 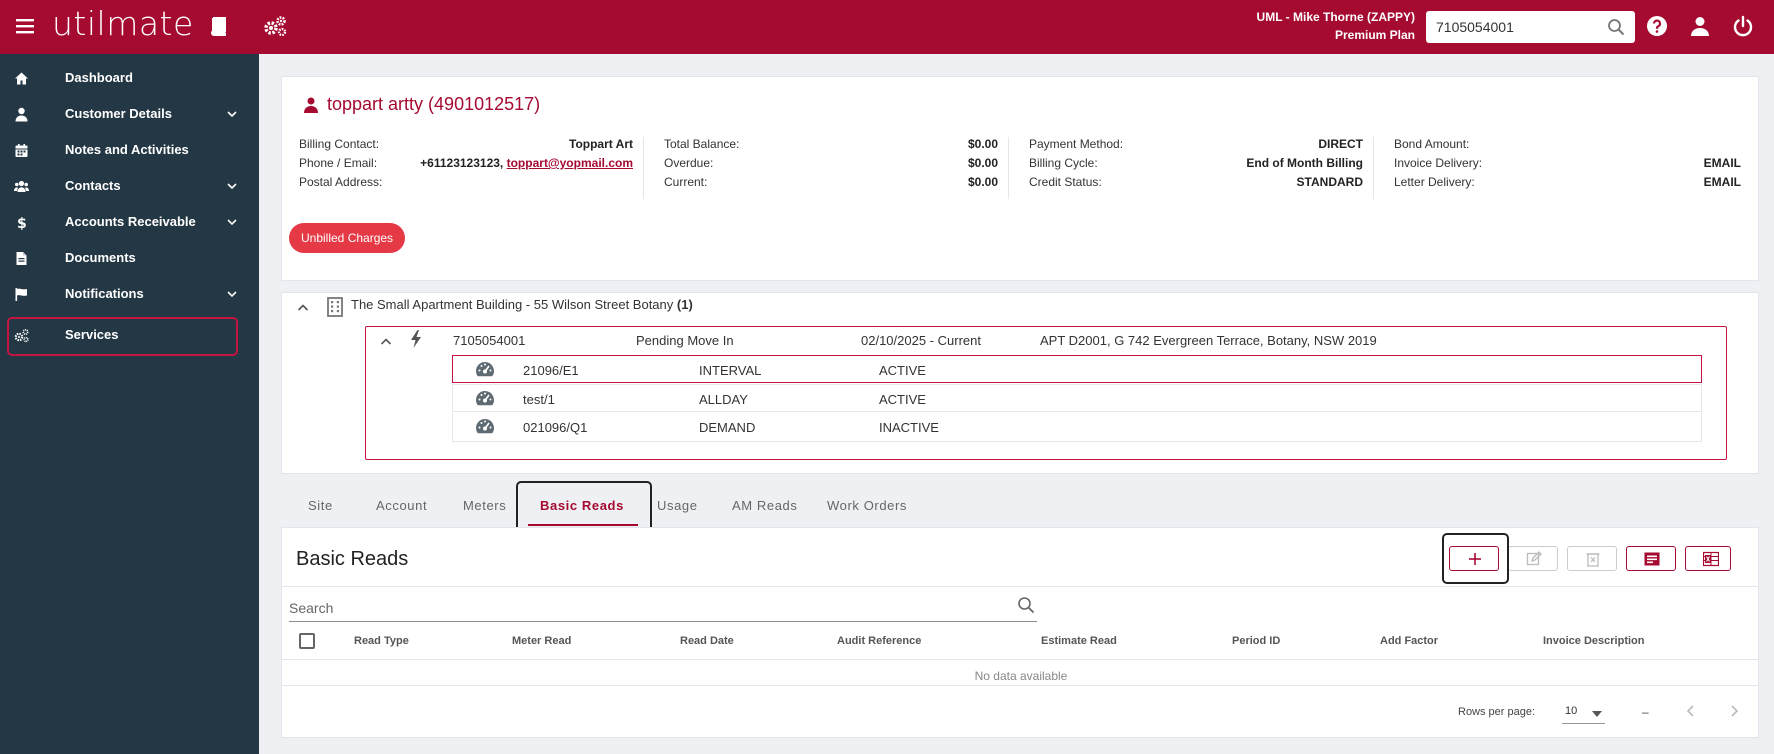 I want to click on book-icon, so click(x=218, y=26).